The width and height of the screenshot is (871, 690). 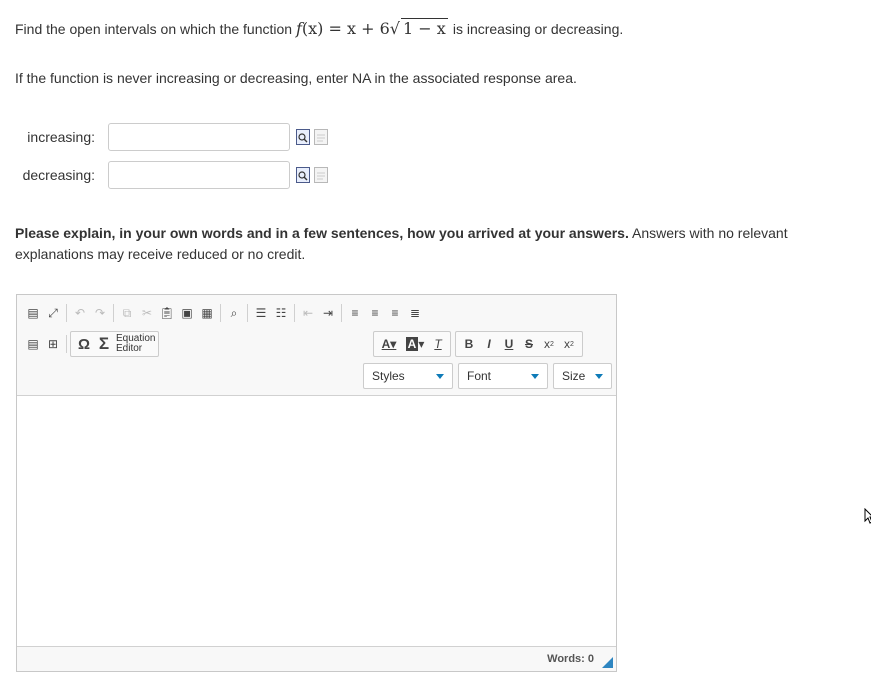 I want to click on equation-editor-icon: Σ, so click(x=104, y=344).